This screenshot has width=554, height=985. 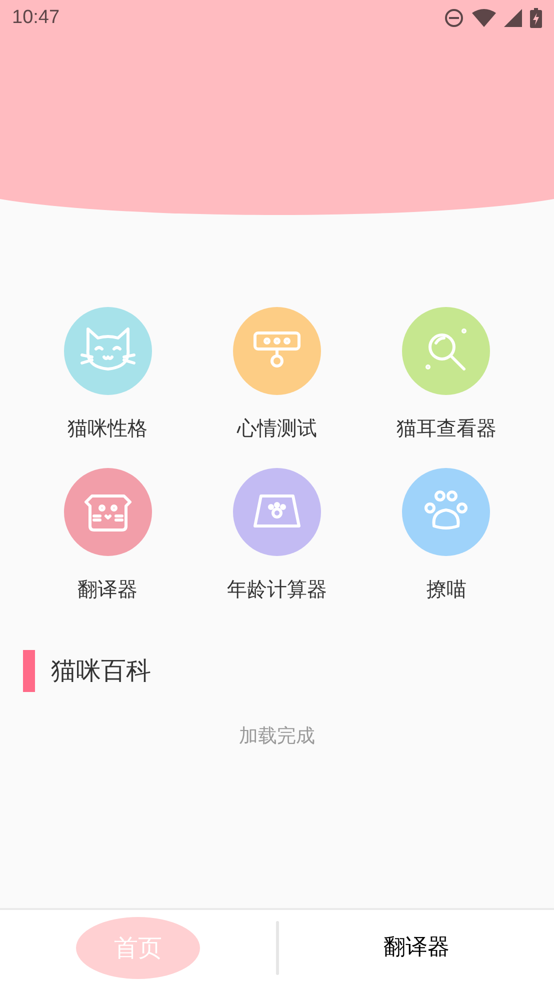 What do you see at coordinates (454, 18) in the screenshot?
I see `do-not-disturb-icon` at bounding box center [454, 18].